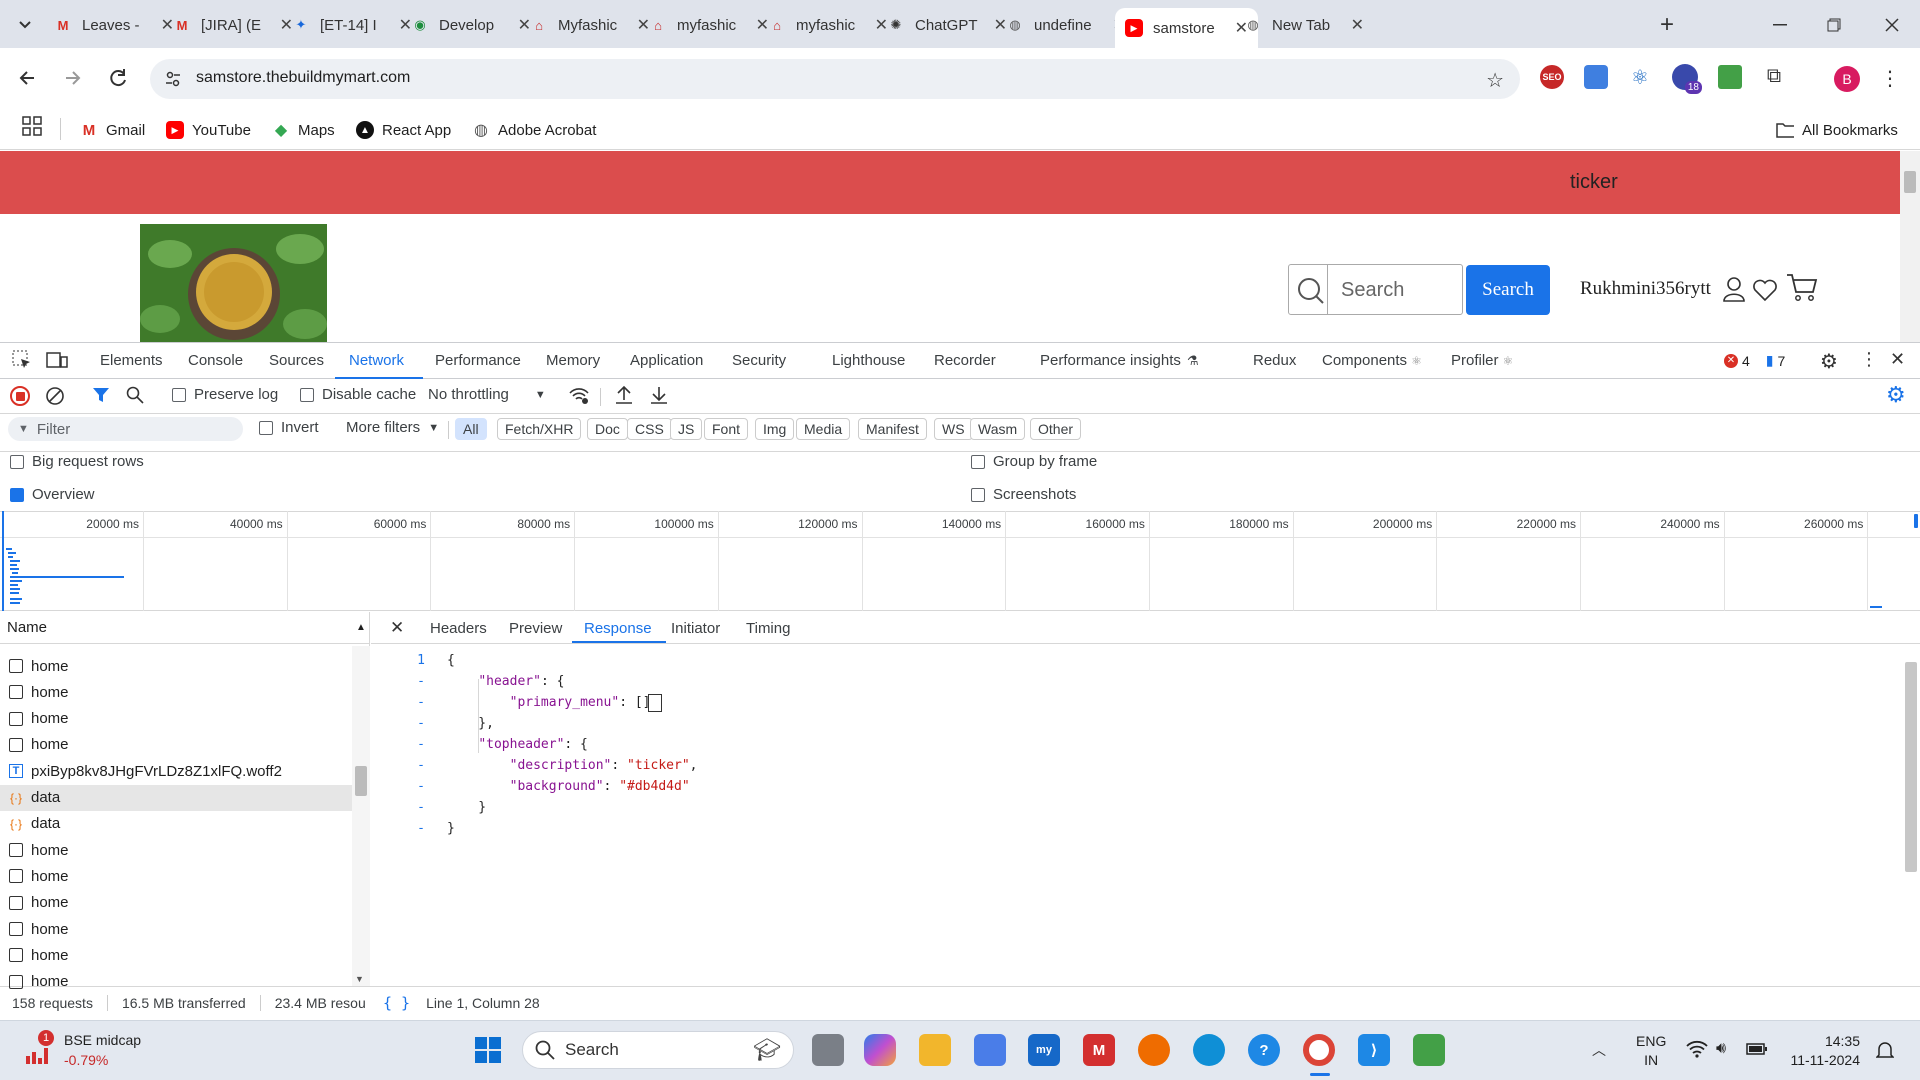 This screenshot has height=1080, width=1920. Describe the element at coordinates (935, 1050) in the screenshot. I see `file-explorer-icon` at that location.